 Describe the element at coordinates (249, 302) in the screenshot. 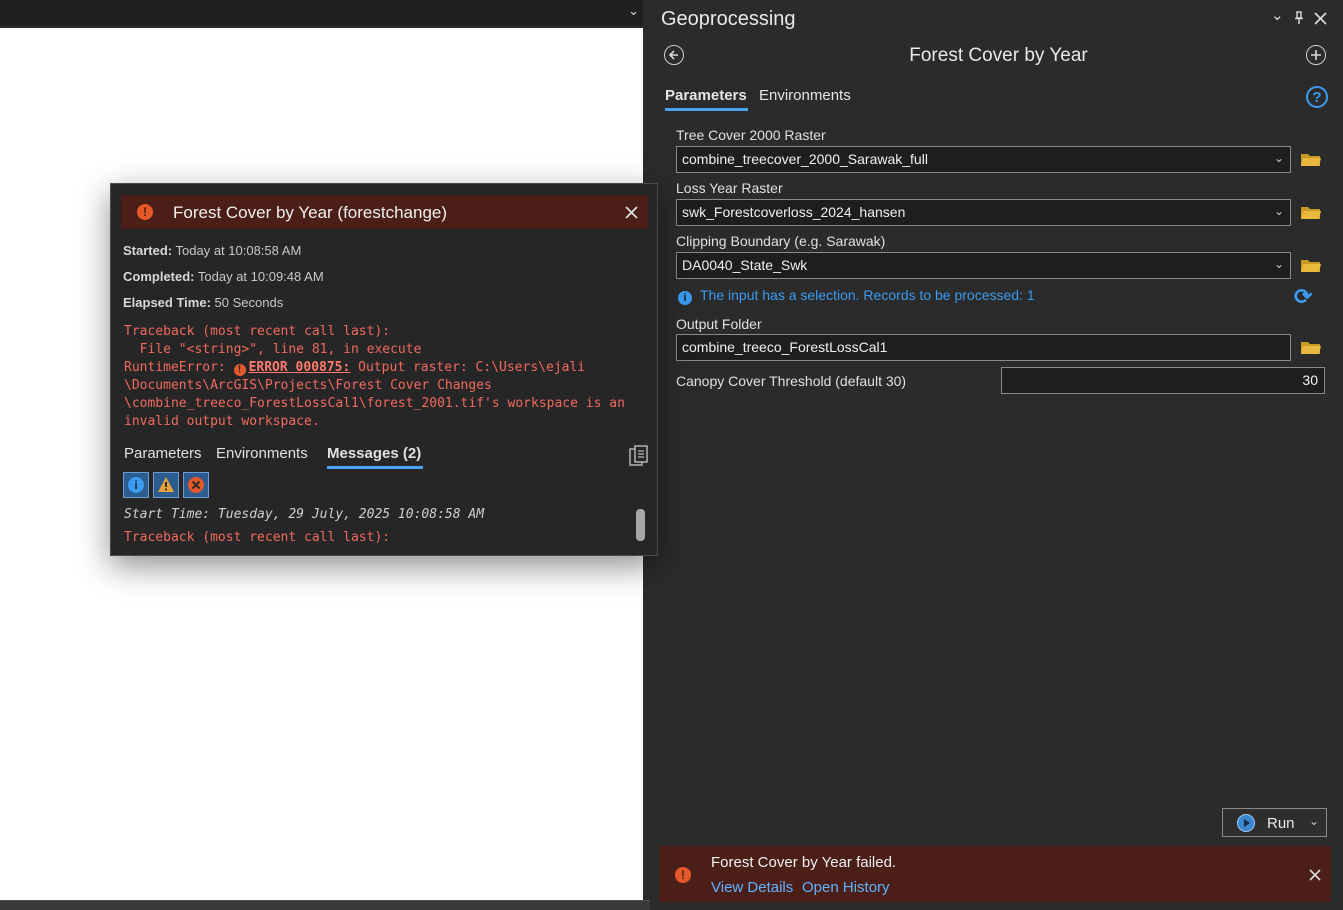

I see `elapsed-value: 50 Seconds` at that location.